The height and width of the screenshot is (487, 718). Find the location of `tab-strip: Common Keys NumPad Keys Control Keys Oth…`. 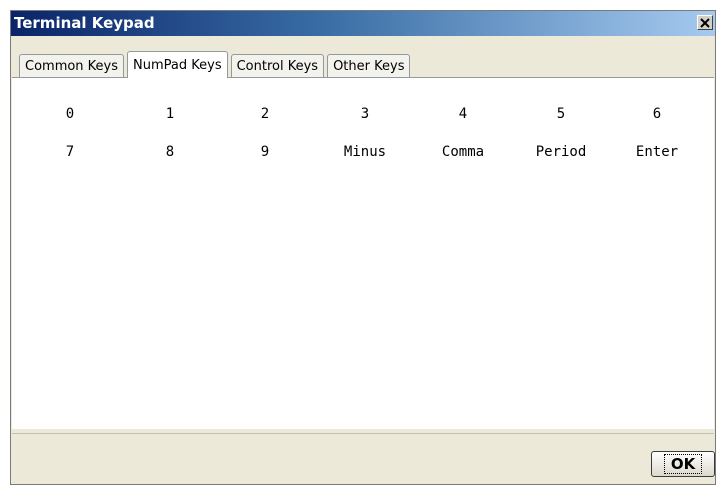

tab-strip: Common Keys NumPad Keys Control Keys Oth… is located at coordinates (216, 63).